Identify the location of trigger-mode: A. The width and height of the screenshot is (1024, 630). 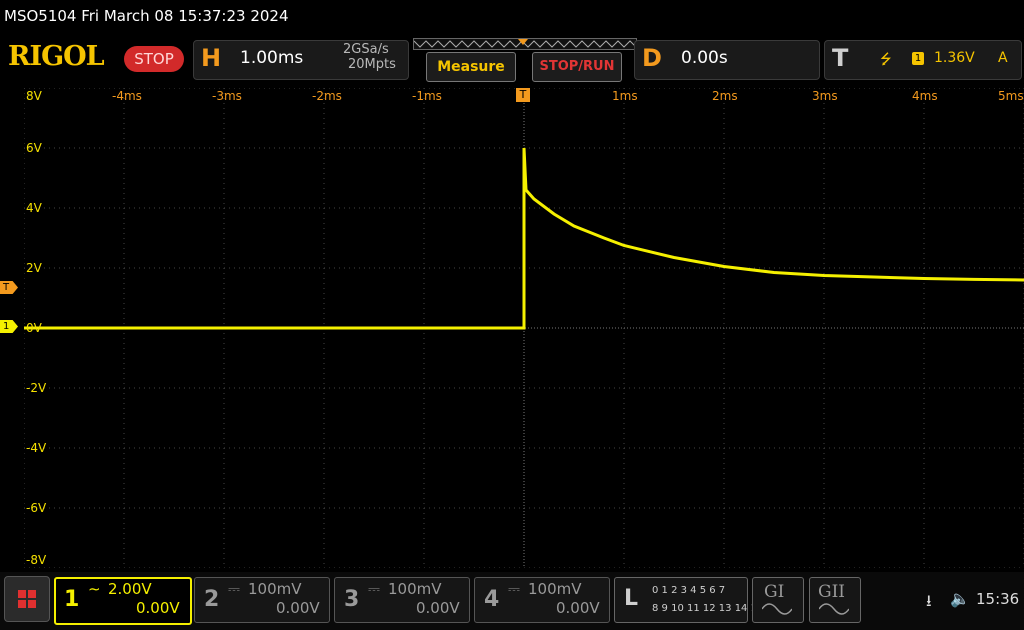
(1003, 58).